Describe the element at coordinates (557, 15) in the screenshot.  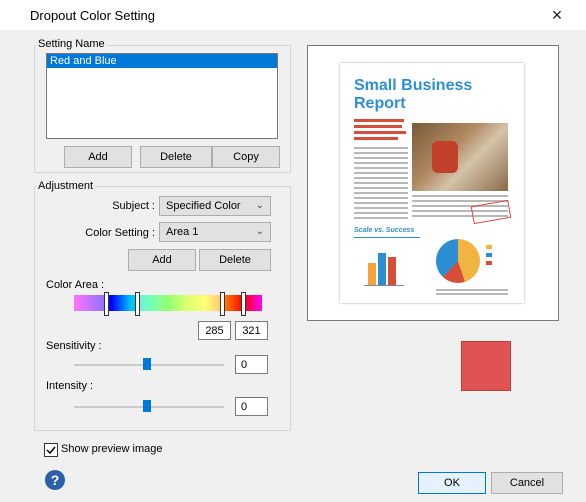
I see `close-button: ×` at that location.